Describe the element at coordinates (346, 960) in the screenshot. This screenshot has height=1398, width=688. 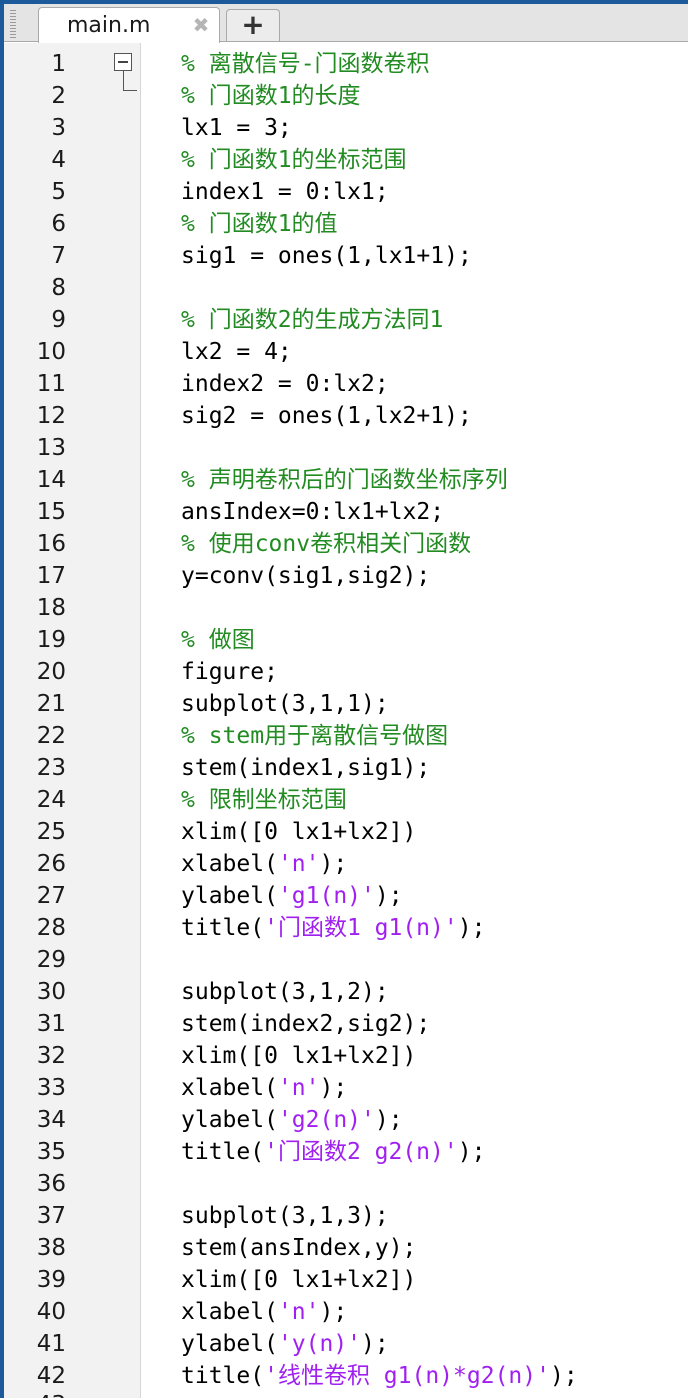
I see `code-line: 29` at that location.